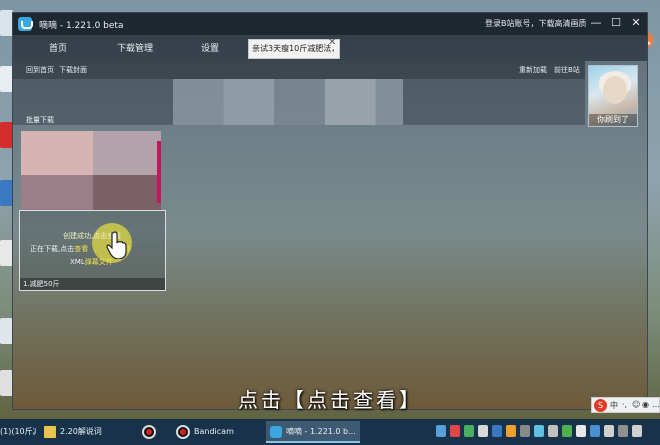 This screenshot has width=660, height=445. What do you see at coordinates (183, 431) in the screenshot?
I see `bandicam-icon` at bounding box center [183, 431].